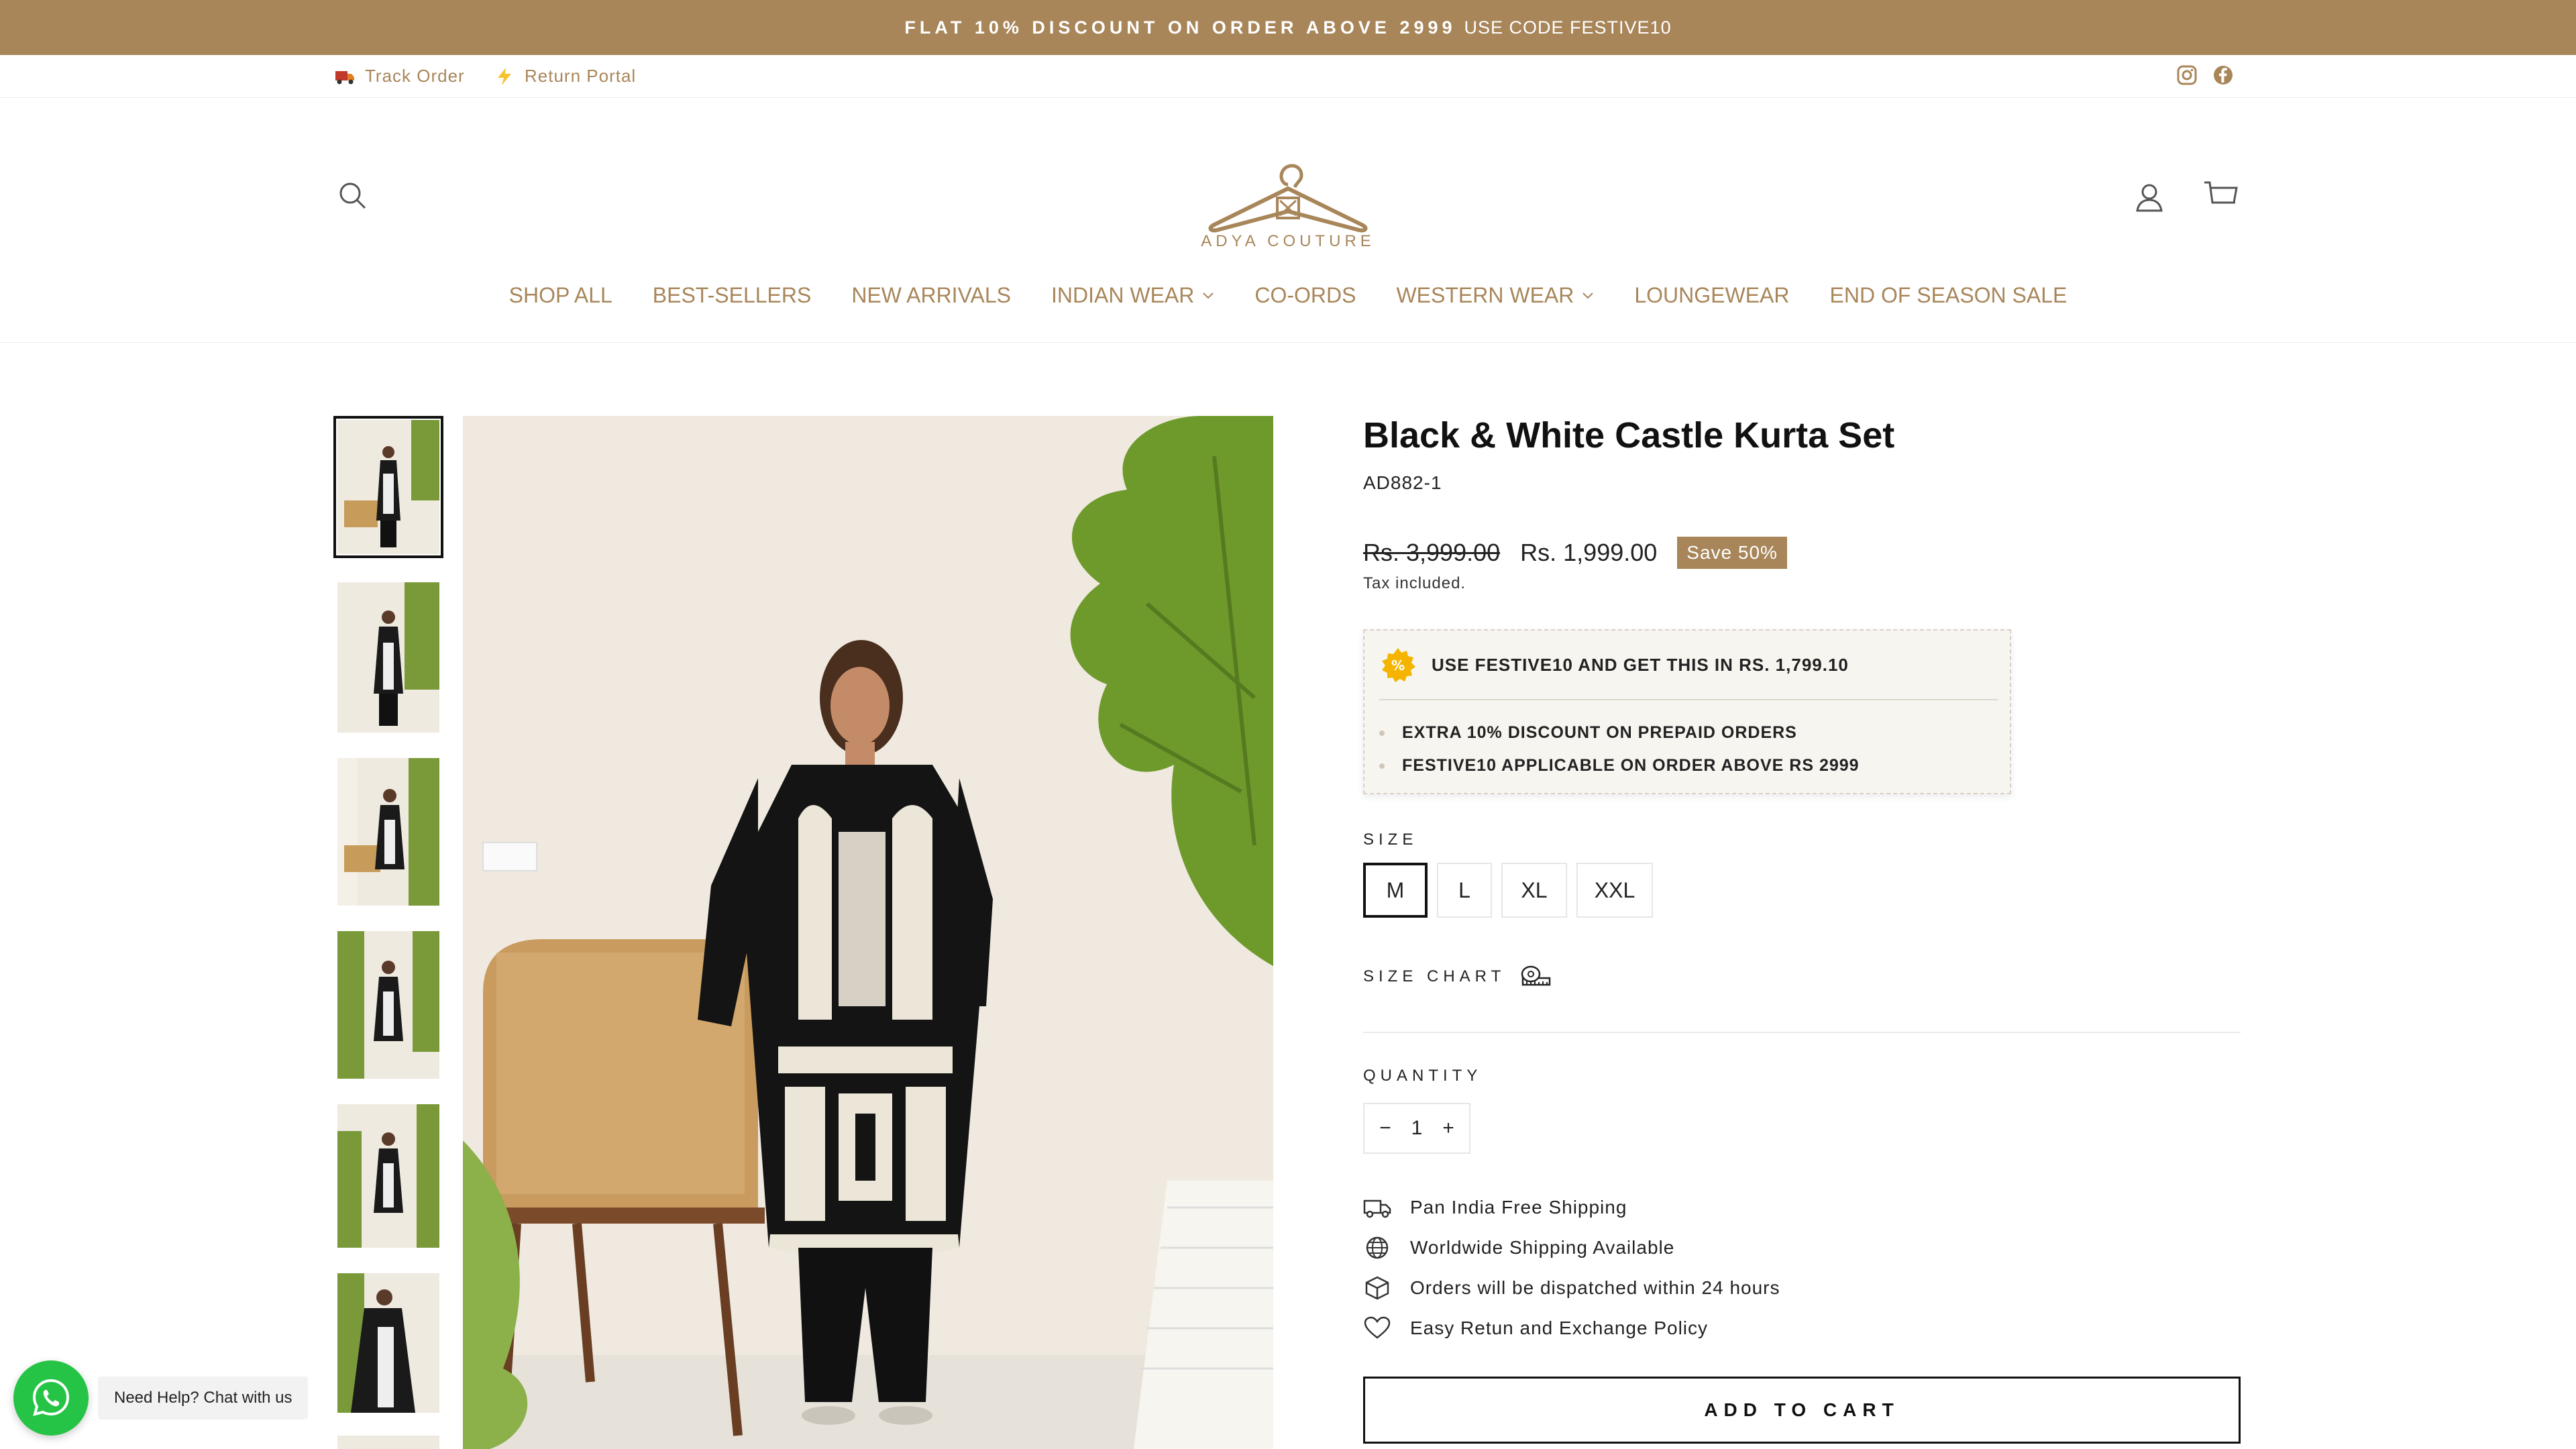 Image resolution: width=2576 pixels, height=1449 pixels. I want to click on return-portal-label: Return Portal, so click(581, 76).